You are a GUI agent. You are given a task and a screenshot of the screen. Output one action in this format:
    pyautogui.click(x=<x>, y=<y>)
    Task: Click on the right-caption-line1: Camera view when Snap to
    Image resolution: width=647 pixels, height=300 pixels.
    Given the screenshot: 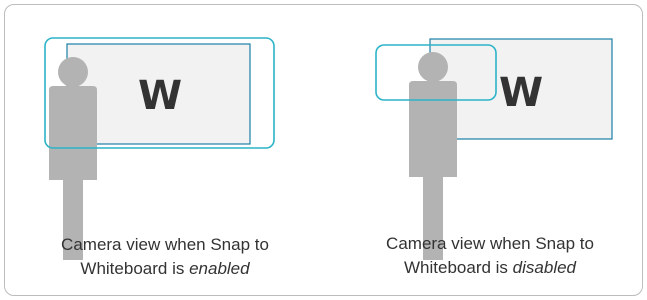 What is the action you would take?
    pyautogui.click(x=490, y=243)
    